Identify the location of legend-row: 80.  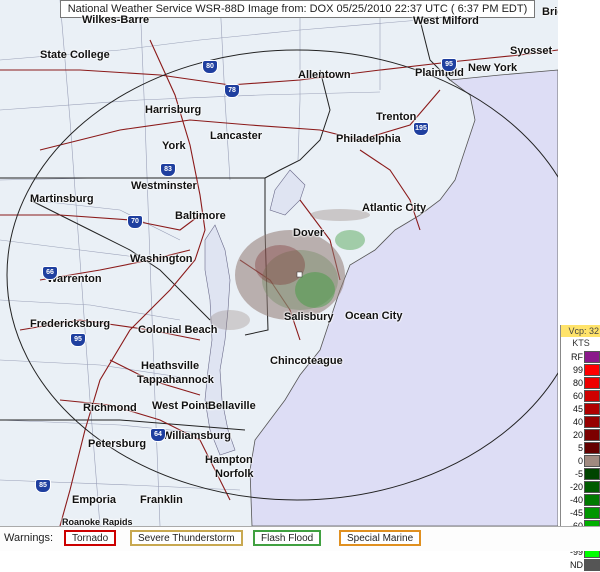
(580, 383).